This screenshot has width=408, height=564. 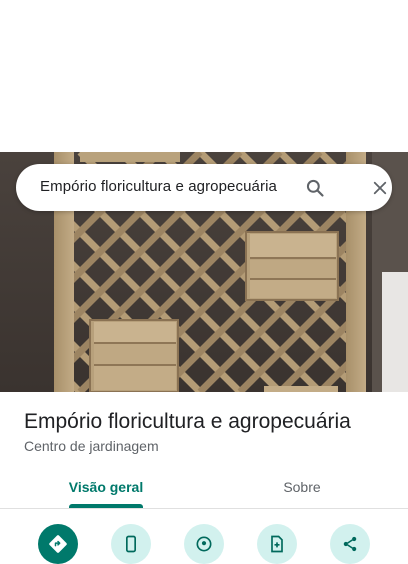 What do you see at coordinates (302, 487) in the screenshot?
I see `tab-about: Sobre` at bounding box center [302, 487].